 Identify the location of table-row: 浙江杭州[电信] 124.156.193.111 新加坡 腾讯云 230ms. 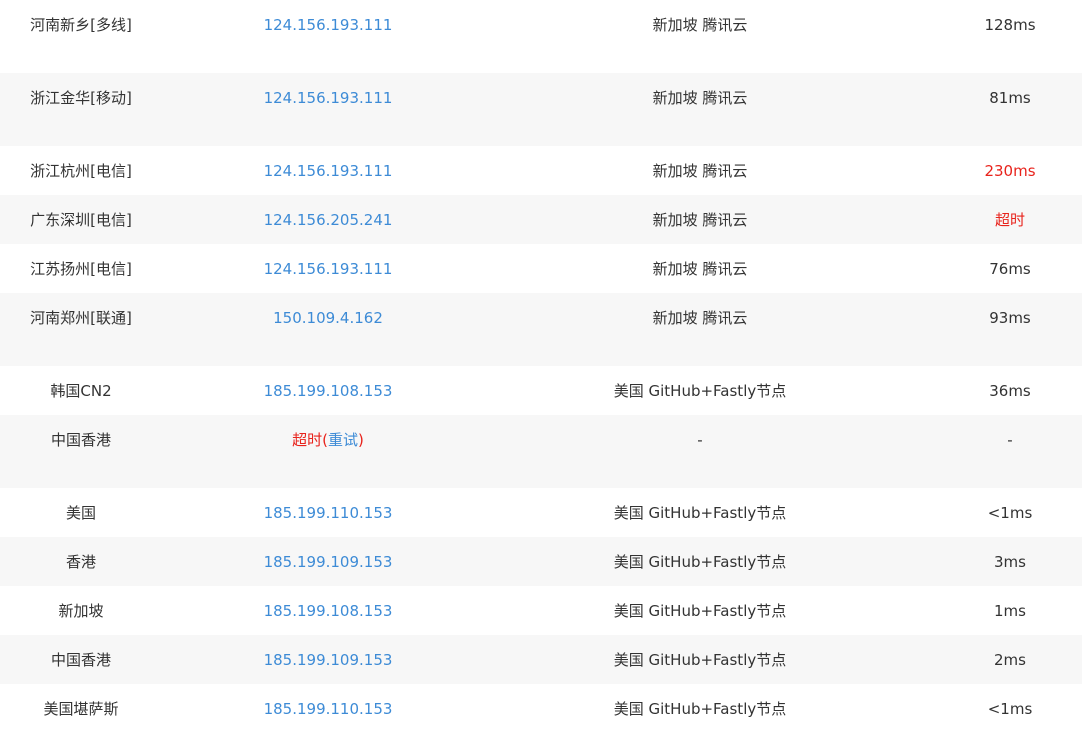
(541, 170).